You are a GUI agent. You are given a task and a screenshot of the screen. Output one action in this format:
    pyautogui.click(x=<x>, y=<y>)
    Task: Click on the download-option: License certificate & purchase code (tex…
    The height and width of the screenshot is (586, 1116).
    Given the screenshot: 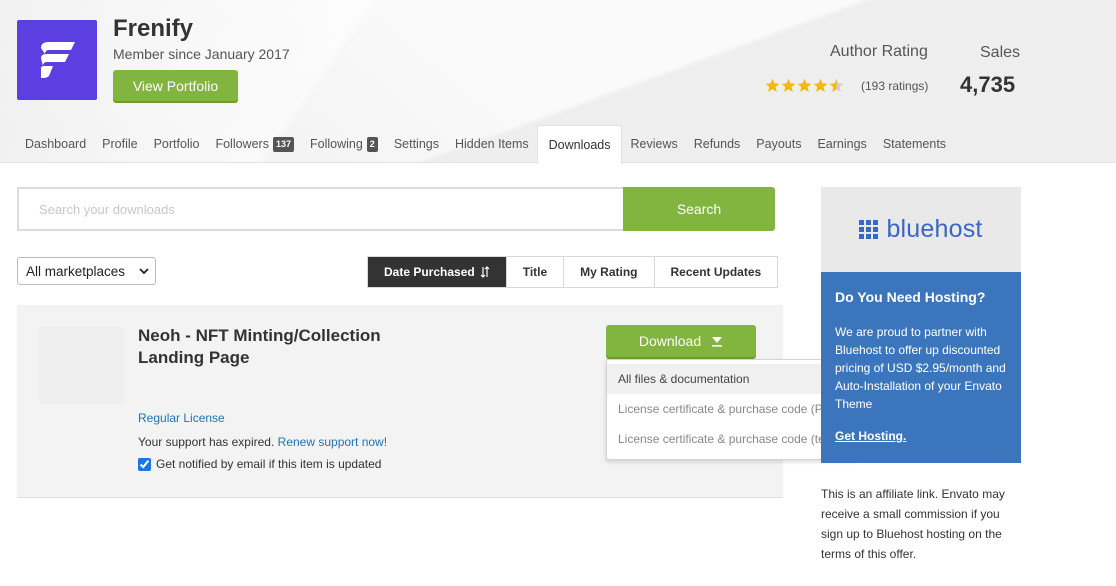 What is the action you would take?
    pyautogui.click(x=731, y=439)
    